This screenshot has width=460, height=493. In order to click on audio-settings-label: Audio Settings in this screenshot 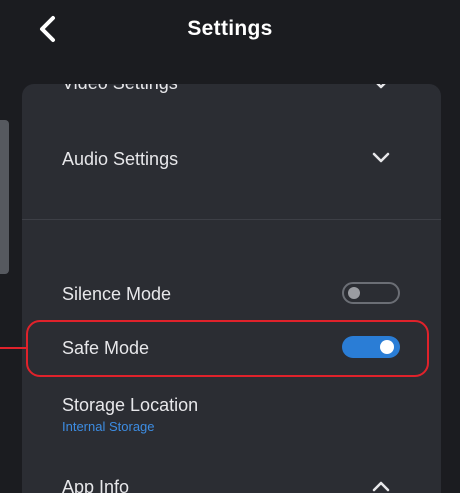, I will do `click(120, 159)`.